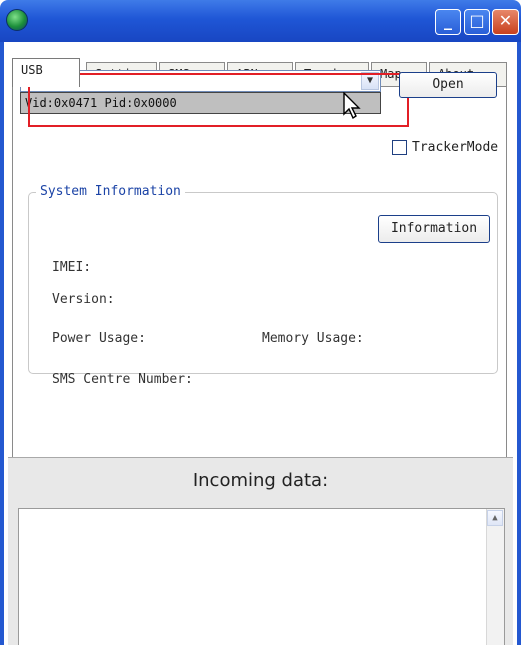 The height and width of the screenshot is (645, 521). Describe the element at coordinates (260, 21) in the screenshot. I see `title-bar: _ □ ✕` at that location.